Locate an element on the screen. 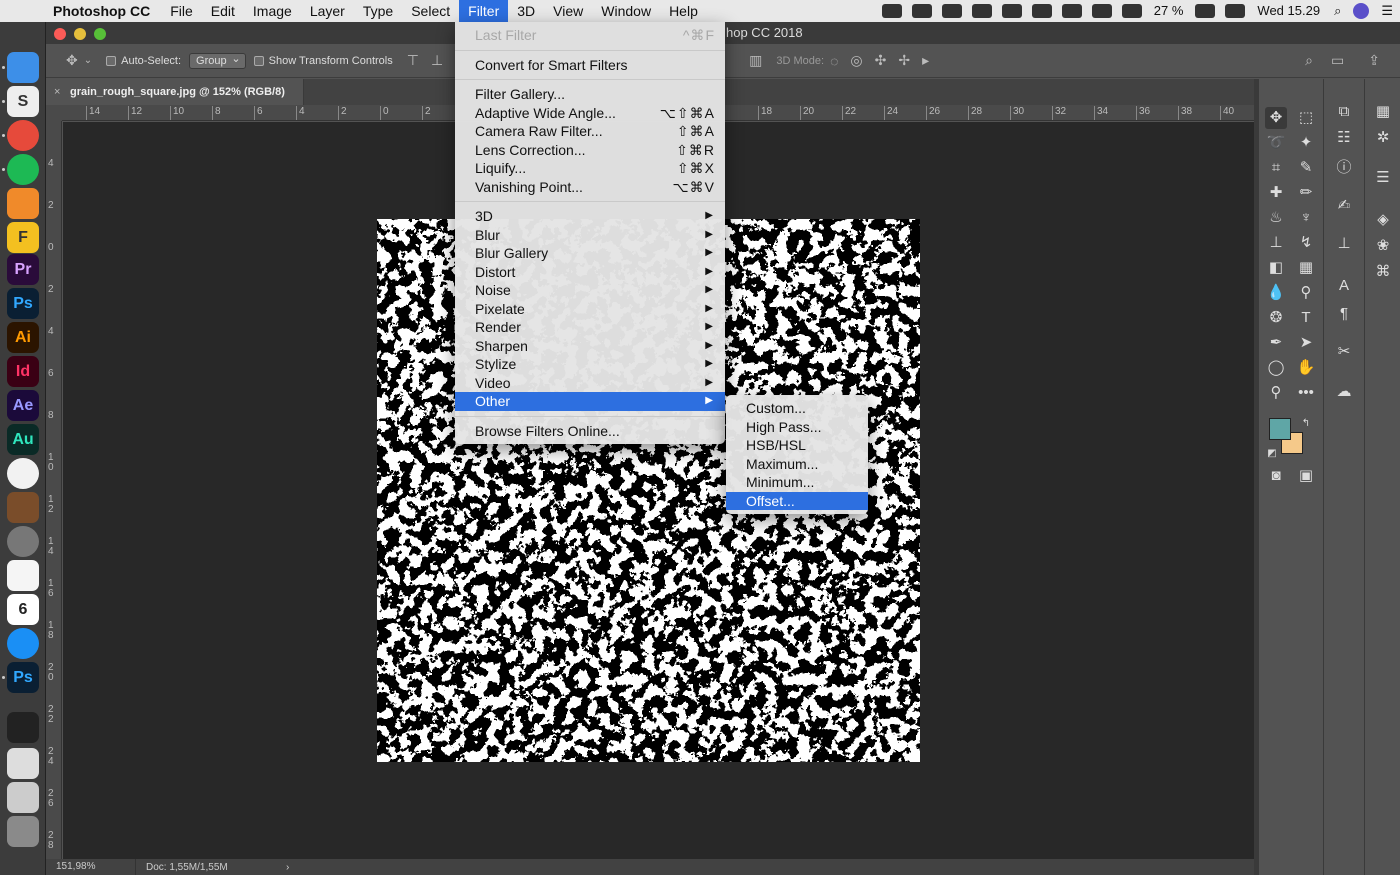 Image resolution: width=1400 pixels, height=875 pixels. zoom-tool-icon: ⚲ is located at coordinates (1276, 393).